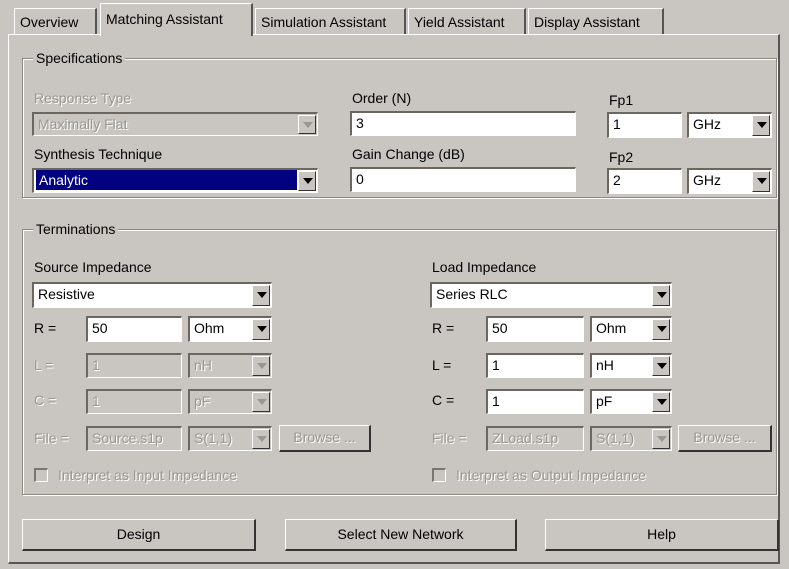 The height and width of the screenshot is (569, 789). What do you see at coordinates (442, 365) in the screenshot?
I see `load-l-label: L =` at bounding box center [442, 365].